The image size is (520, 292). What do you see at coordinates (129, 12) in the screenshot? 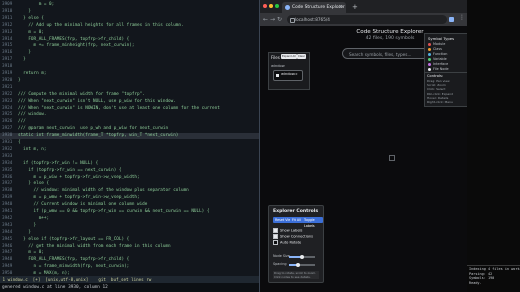
I see `code-line: 3910 }` at bounding box center [129, 12].